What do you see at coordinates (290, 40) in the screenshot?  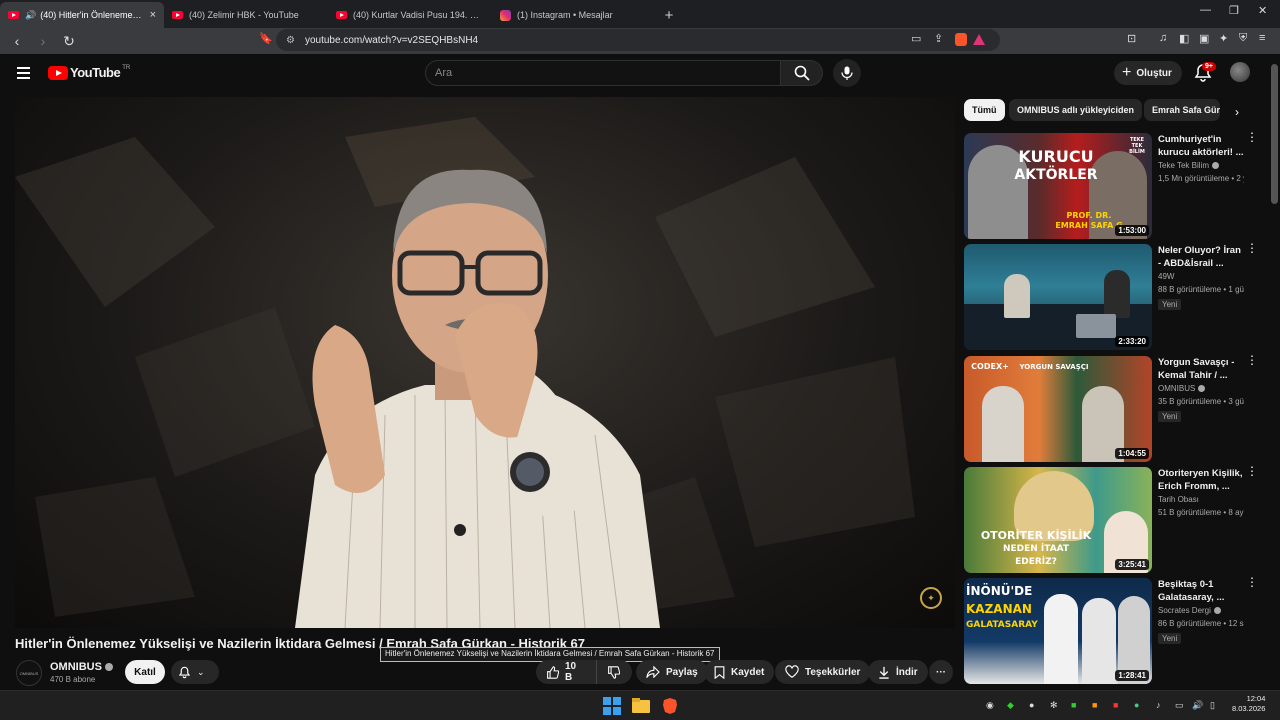 I see `site-settings-icon: ⚙` at bounding box center [290, 40].